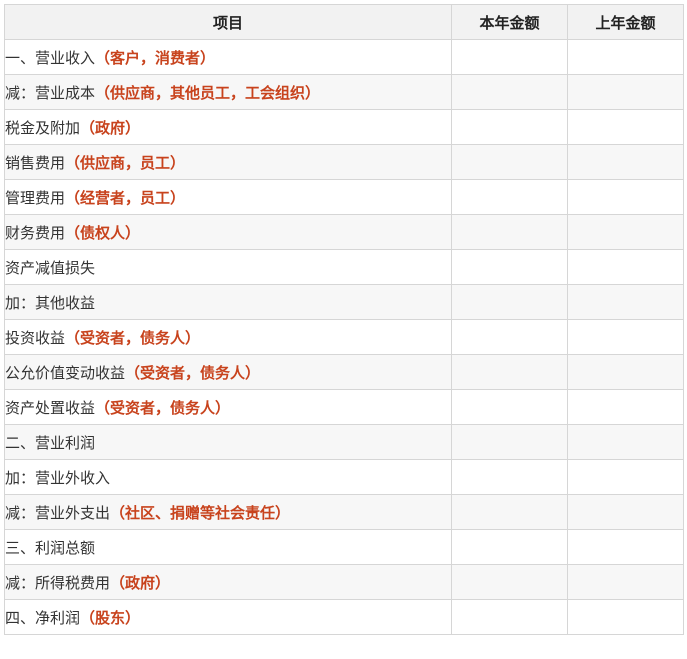  Describe the element at coordinates (125, 162) in the screenshot. I see `row-stakeholder-note: （供应商，员工）` at that location.